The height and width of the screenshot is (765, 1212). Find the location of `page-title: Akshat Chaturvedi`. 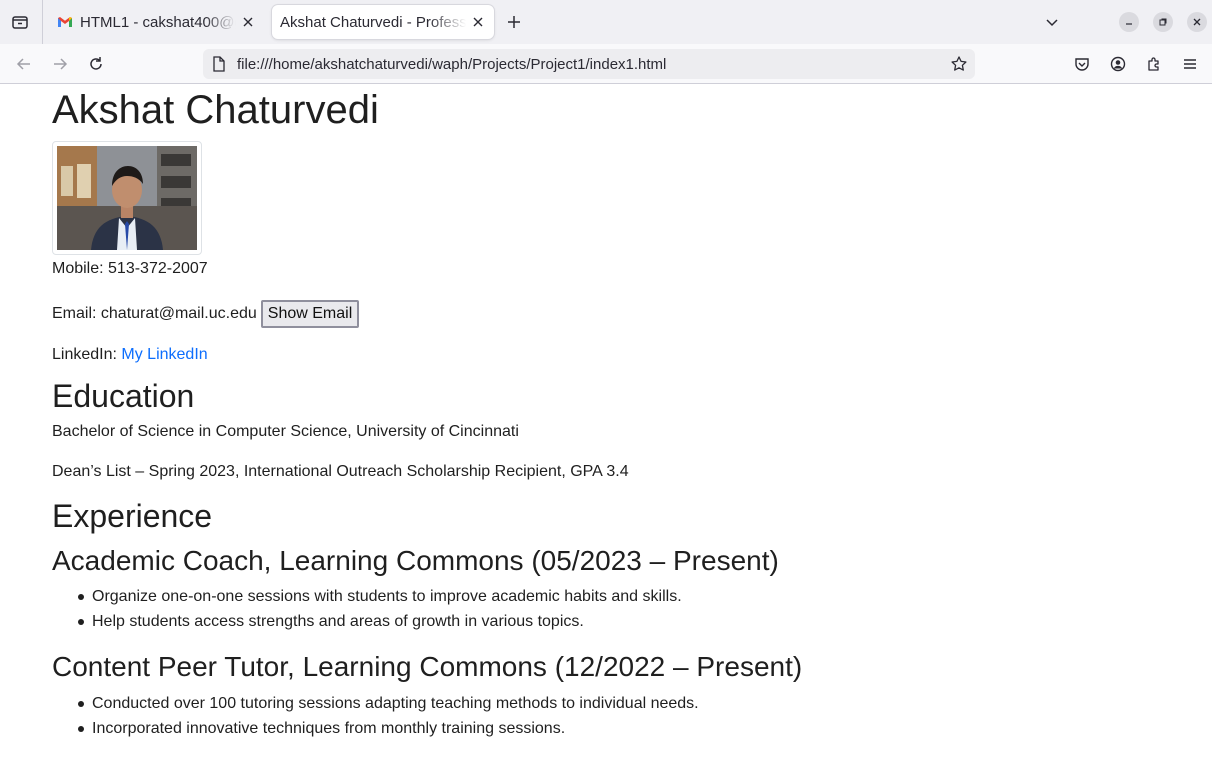

page-title: Akshat Chaturvedi is located at coordinates (215, 110).